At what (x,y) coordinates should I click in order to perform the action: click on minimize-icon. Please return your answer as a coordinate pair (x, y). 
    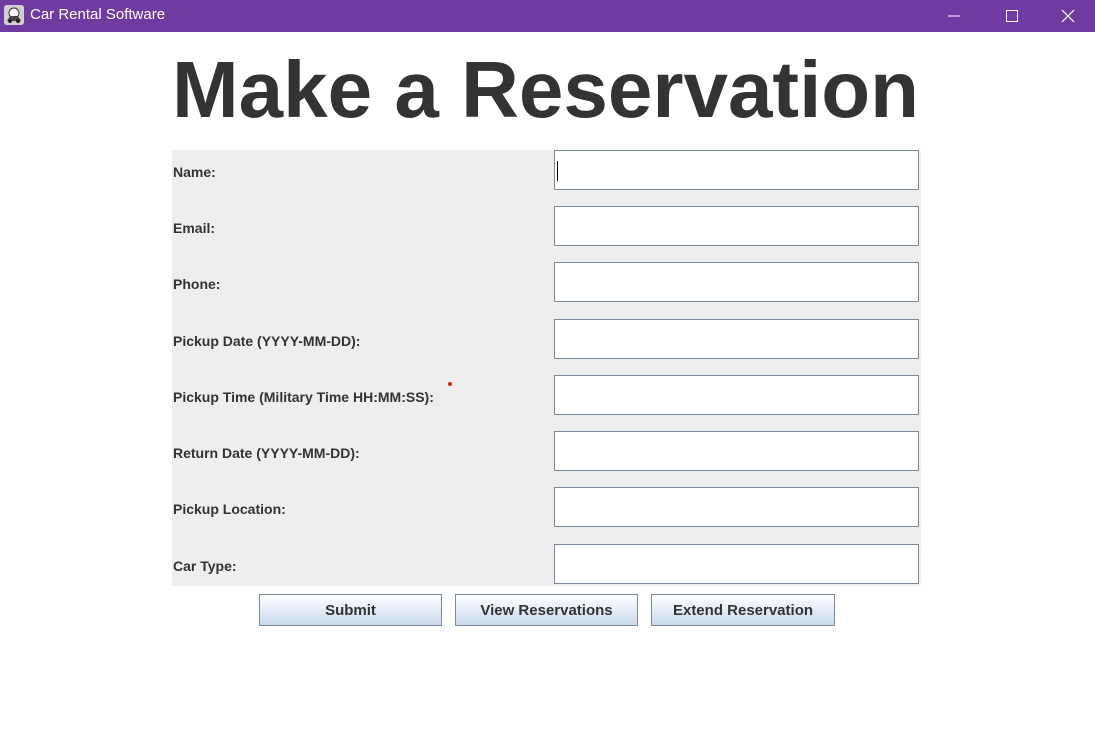
    Looking at the image, I should click on (954, 16).